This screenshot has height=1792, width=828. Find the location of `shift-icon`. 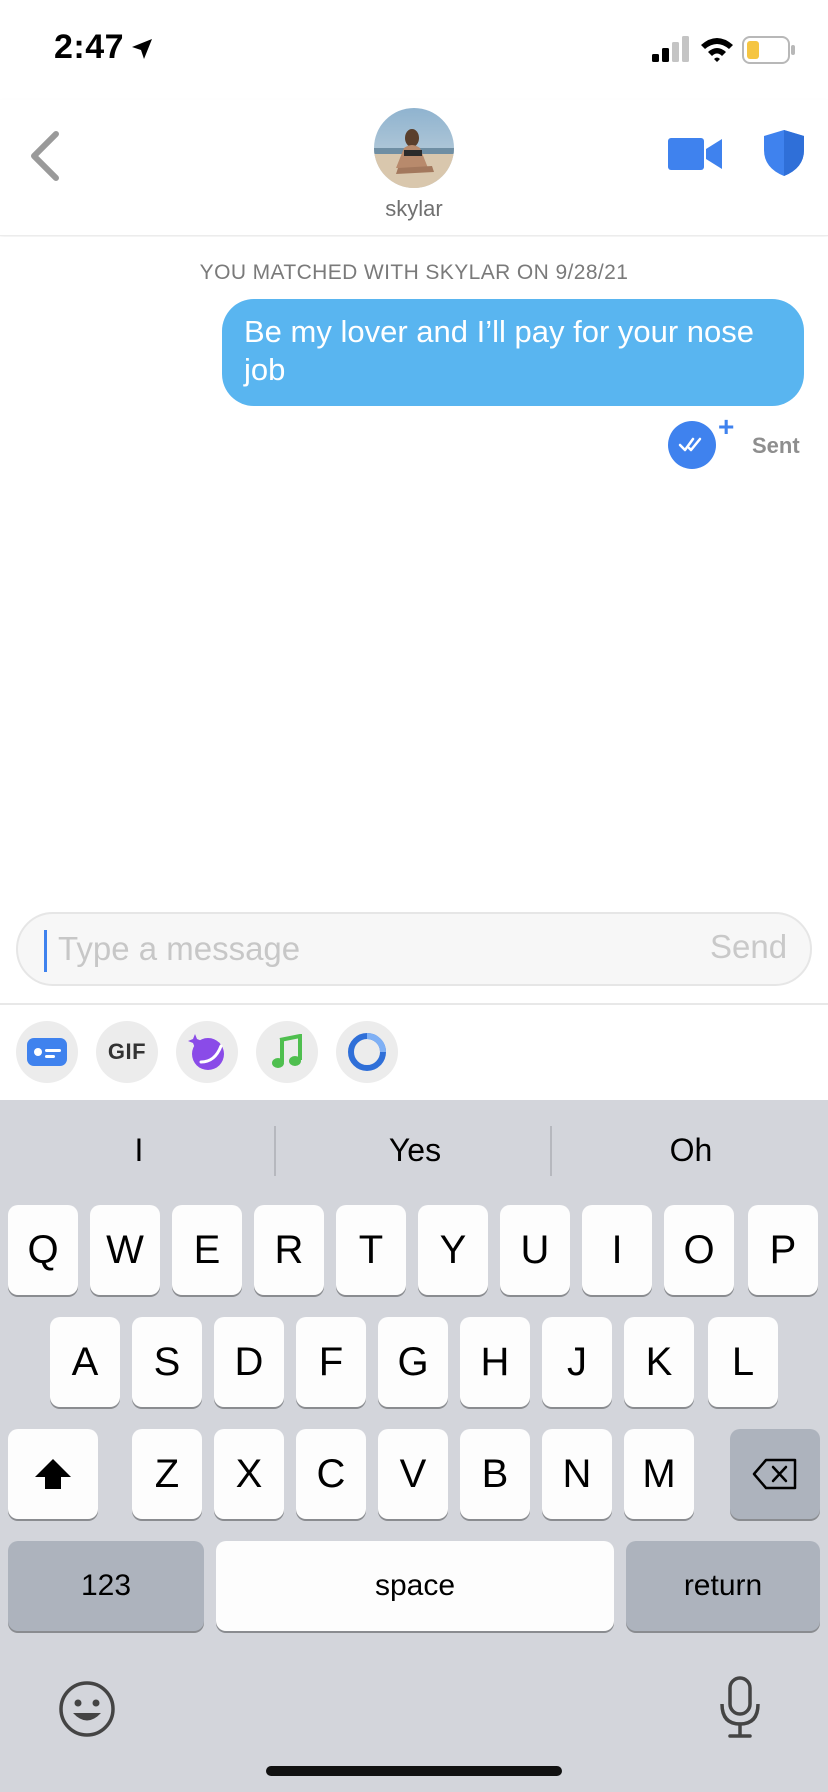

shift-icon is located at coordinates (53, 1474).